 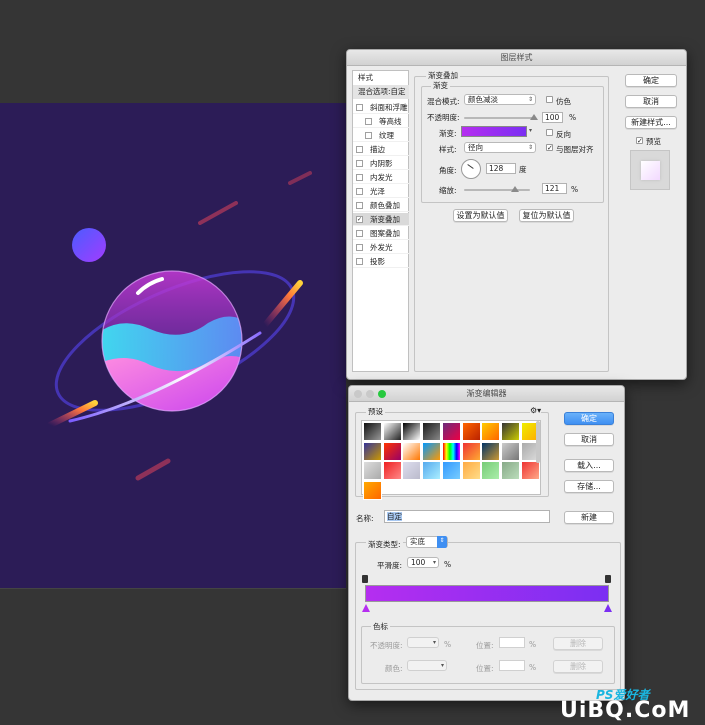 I want to click on delete-color-stop-button: 删除, so click(x=578, y=666).